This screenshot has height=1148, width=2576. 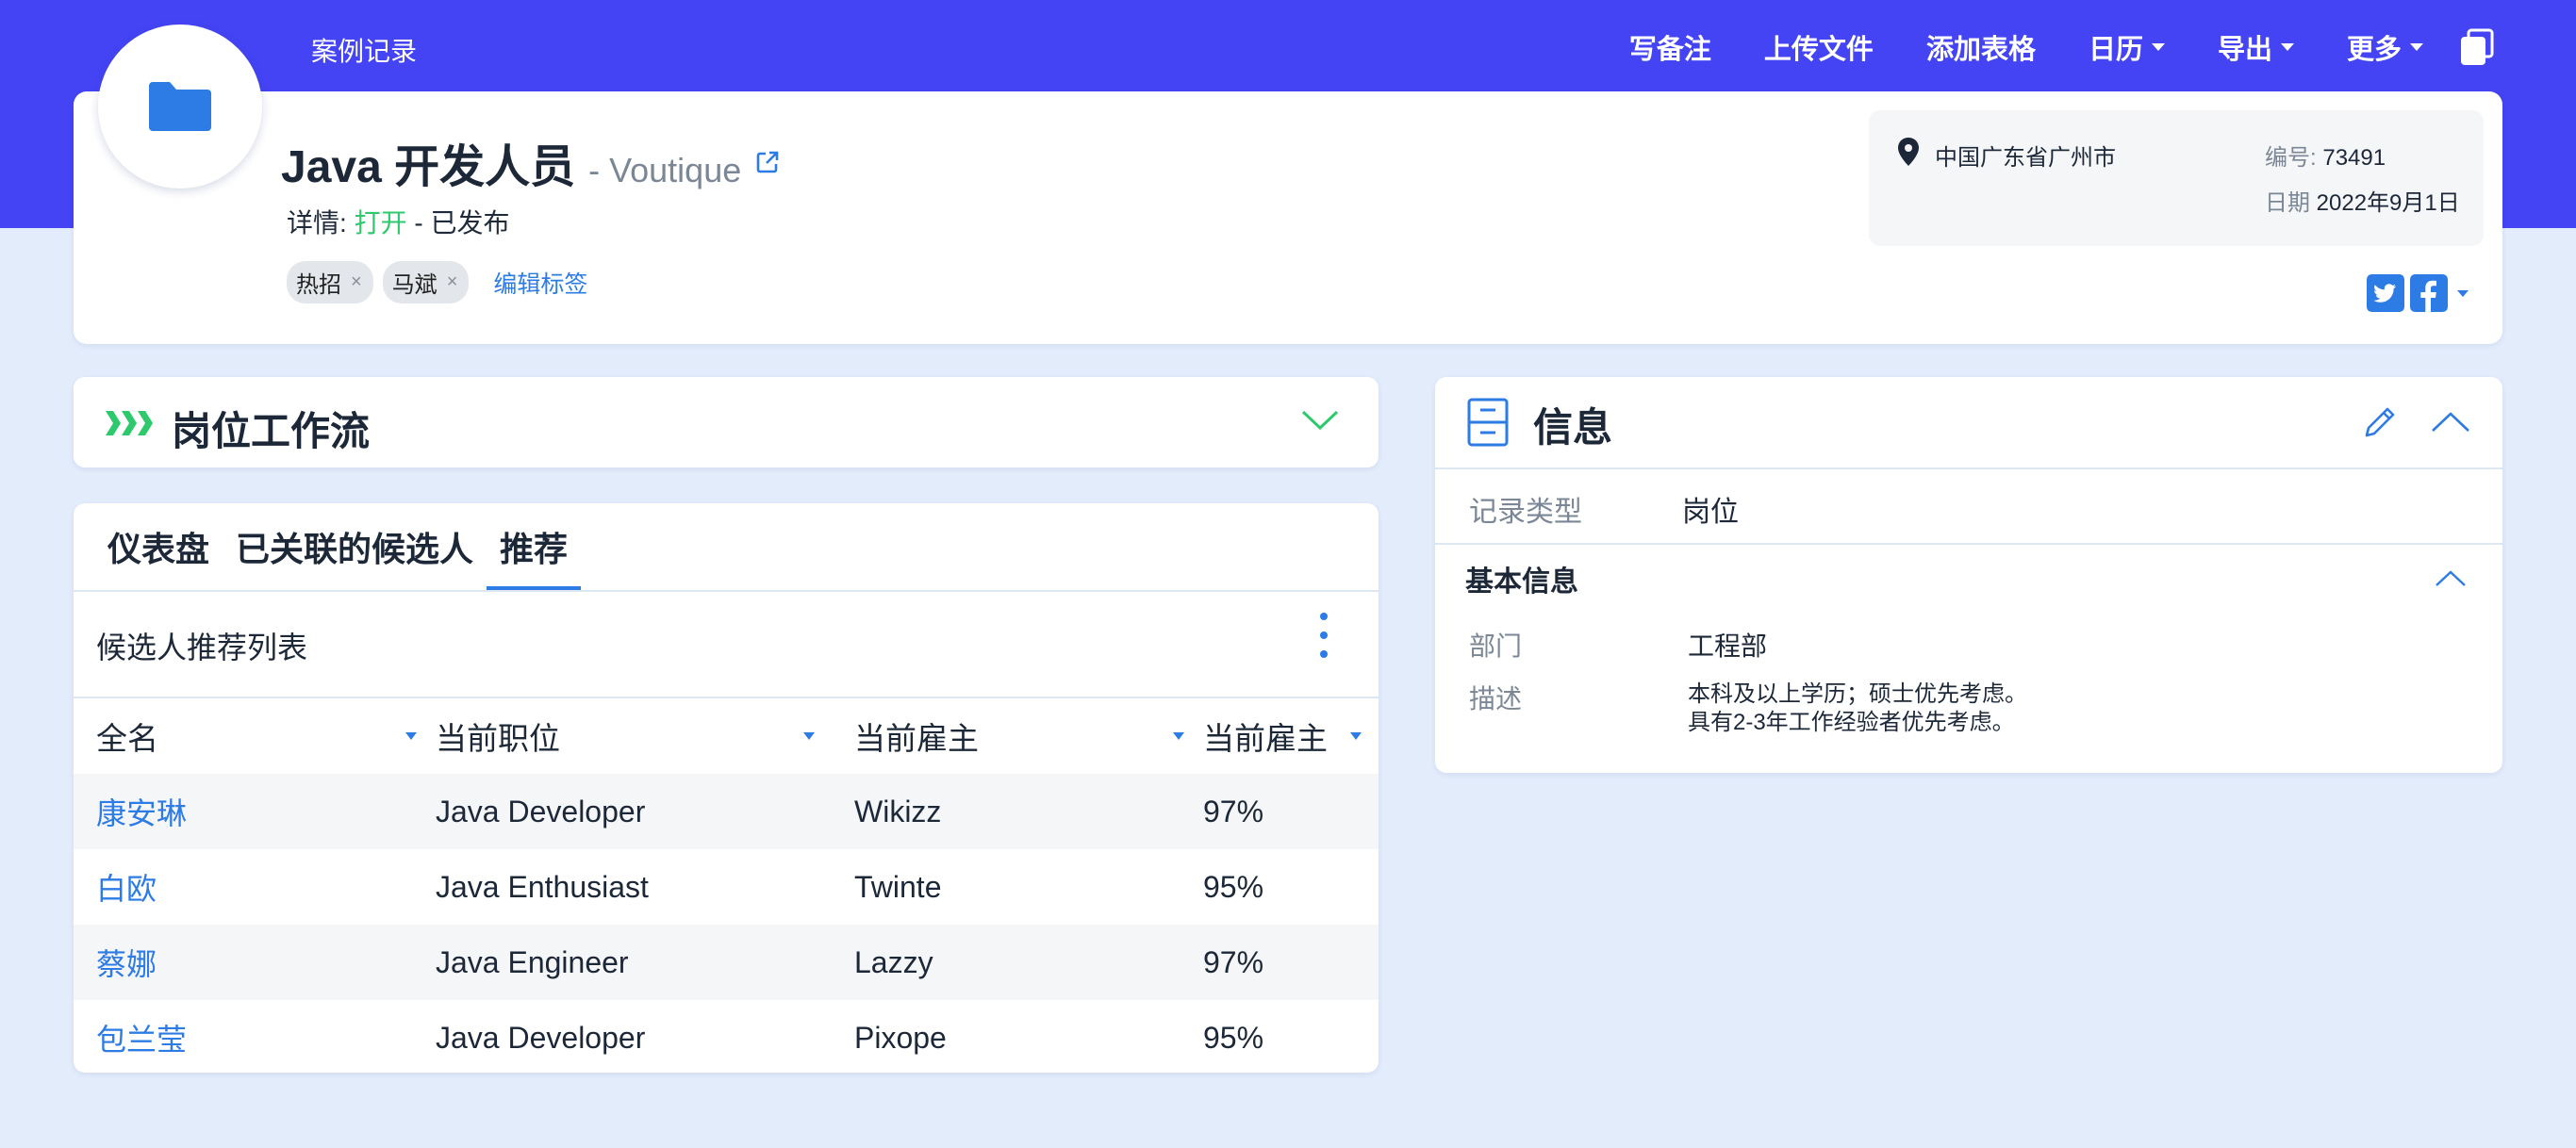 I want to click on workflow-title: 岗位工作流, so click(x=271, y=431).